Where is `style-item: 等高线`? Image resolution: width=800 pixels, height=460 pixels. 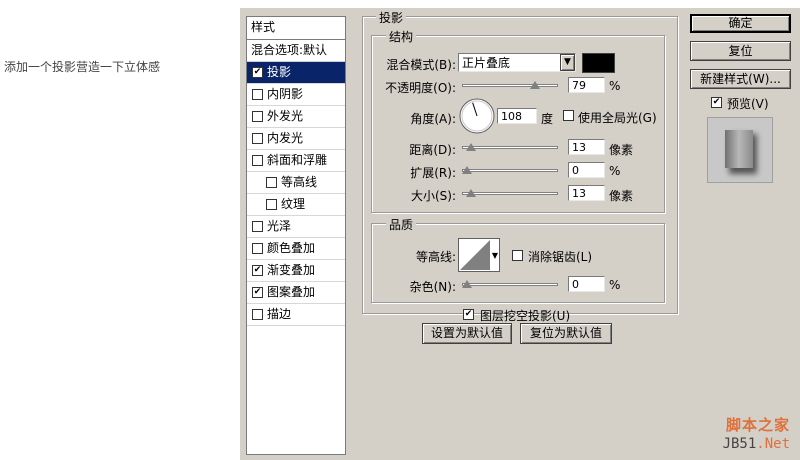 style-item: 等高线 is located at coordinates (296, 183).